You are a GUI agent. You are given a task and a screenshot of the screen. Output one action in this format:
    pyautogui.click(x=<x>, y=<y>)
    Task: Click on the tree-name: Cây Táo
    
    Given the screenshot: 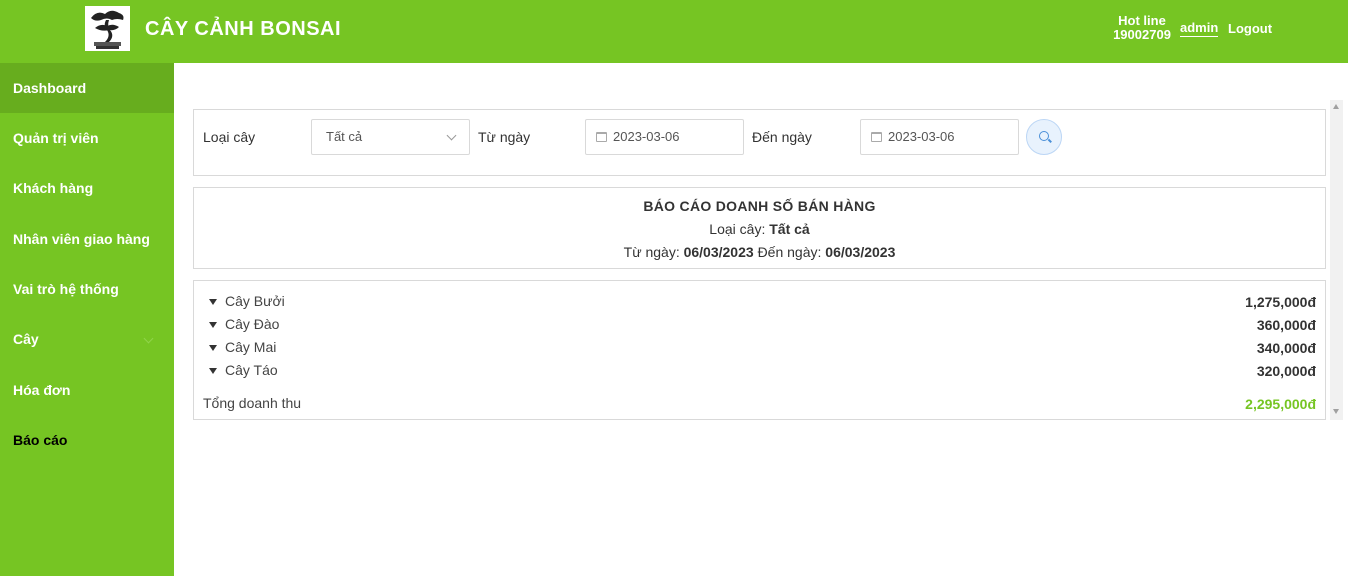 What is the action you would take?
    pyautogui.click(x=251, y=370)
    